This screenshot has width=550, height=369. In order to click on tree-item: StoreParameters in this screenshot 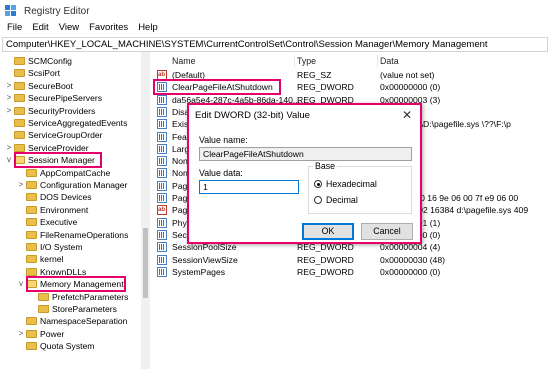, I will do `click(72, 309)`.